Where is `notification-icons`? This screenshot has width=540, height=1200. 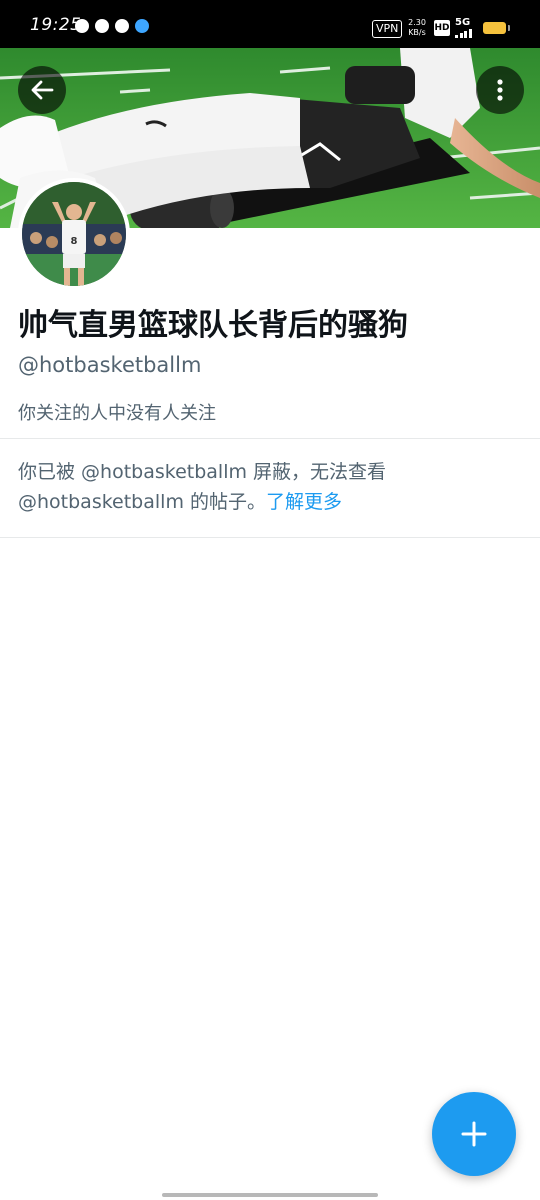 notification-icons is located at coordinates (112, 26).